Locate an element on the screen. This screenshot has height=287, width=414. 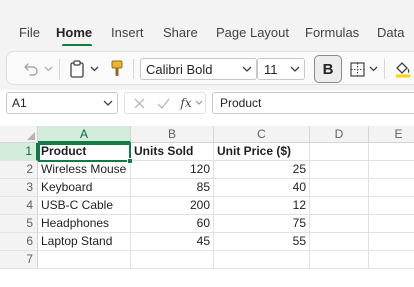
insert-function-icon: fx is located at coordinates (186, 103).